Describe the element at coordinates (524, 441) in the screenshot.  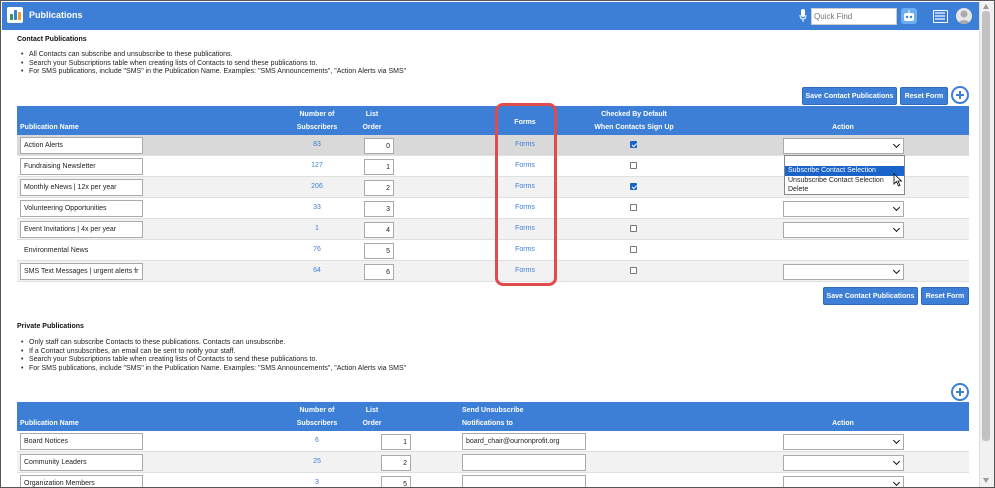
I see `unsubscribe-notification-input: board_chair@ournonprofit.org` at that location.